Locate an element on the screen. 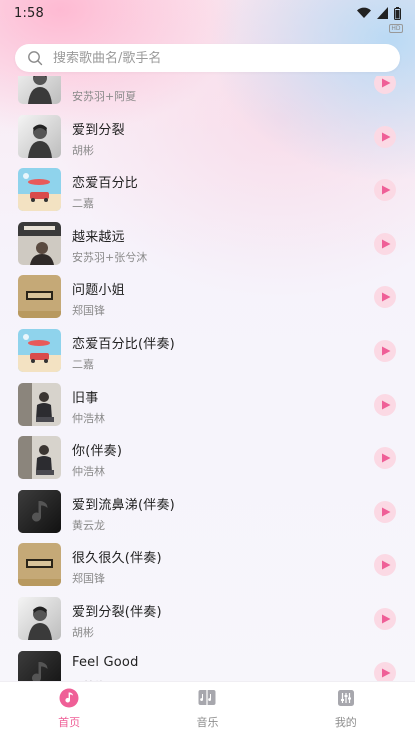  signal-icon is located at coordinates (382, 13).